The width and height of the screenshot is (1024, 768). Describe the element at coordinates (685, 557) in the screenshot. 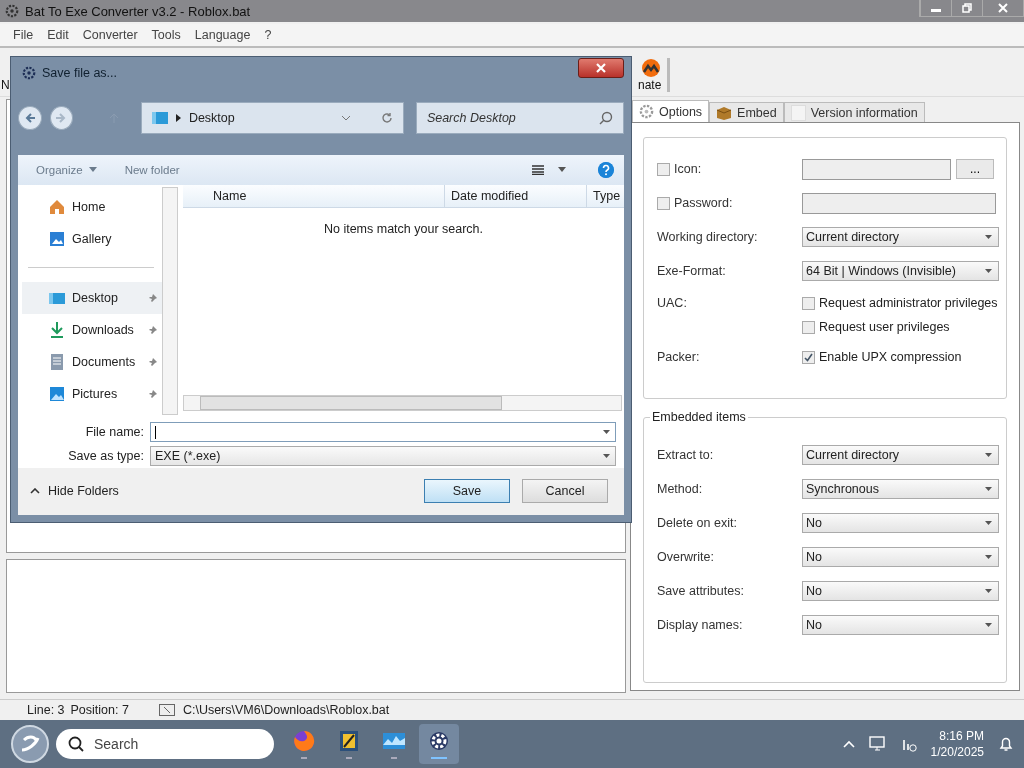

I see `option-label: Overwrite:` at that location.